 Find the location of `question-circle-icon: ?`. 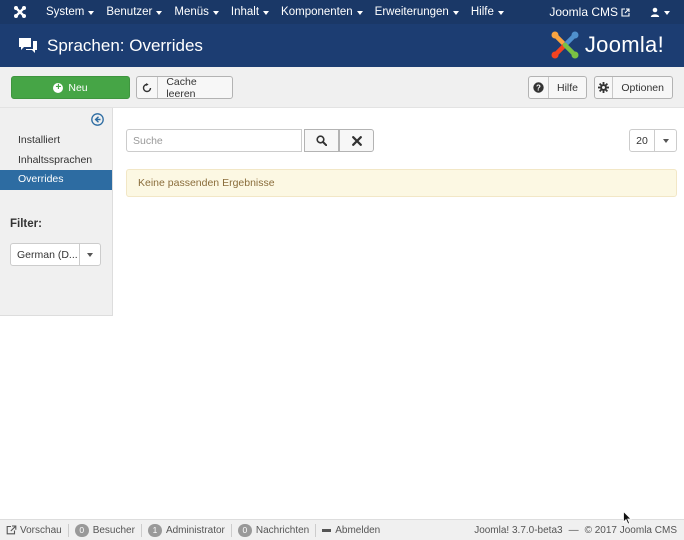

question-circle-icon: ? is located at coordinates (539, 87).